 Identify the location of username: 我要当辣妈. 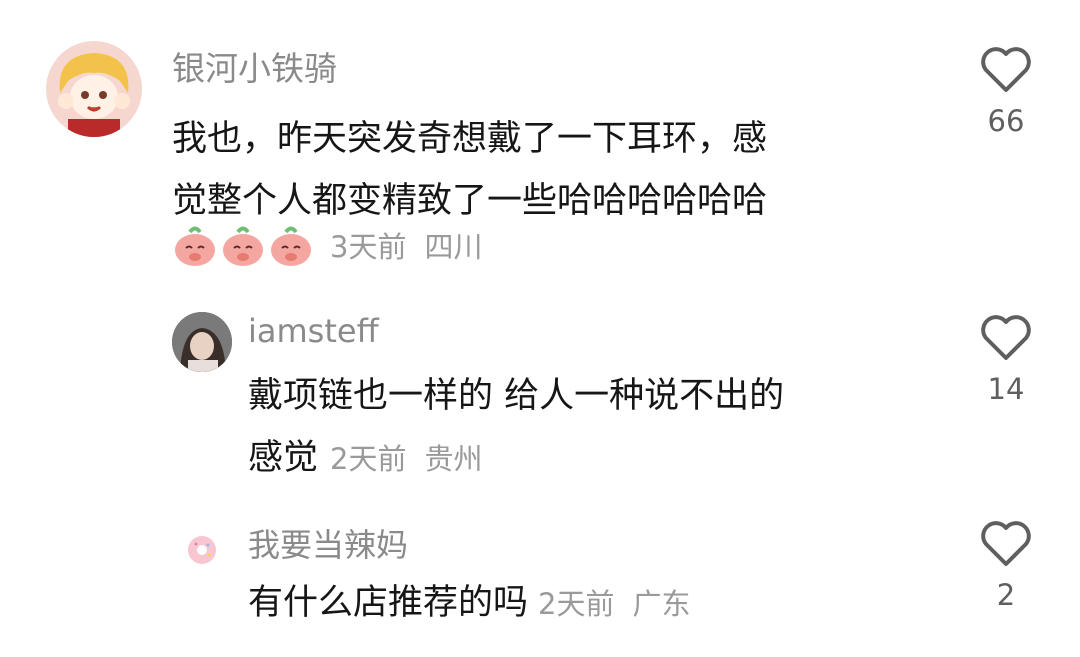
(328, 543).